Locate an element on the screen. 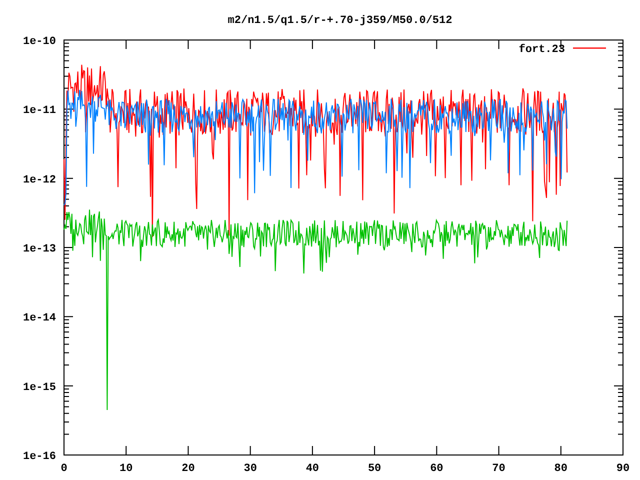  x-tick-label: 0 is located at coordinates (64, 469).